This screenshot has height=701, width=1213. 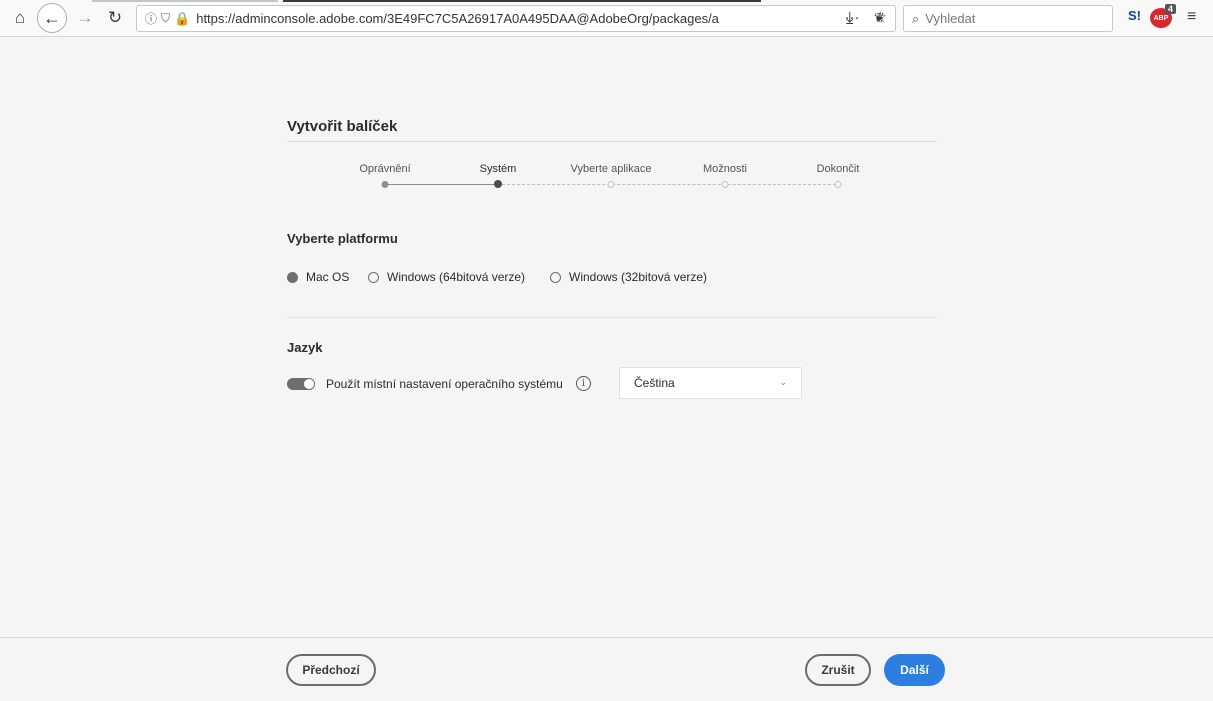 What do you see at coordinates (301, 384) in the screenshot?
I see `locale-toggle` at bounding box center [301, 384].